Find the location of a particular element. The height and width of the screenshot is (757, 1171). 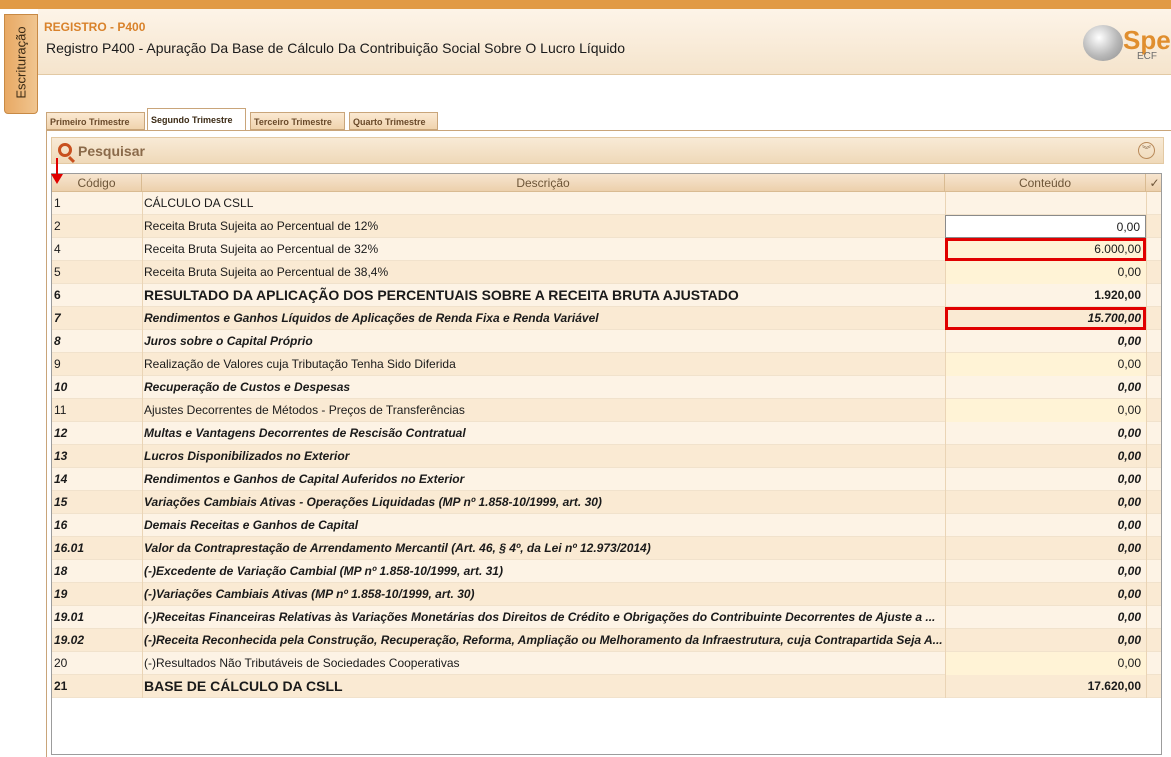

tab-segundo-trimestre: Segundo Trimestre is located at coordinates (196, 119).